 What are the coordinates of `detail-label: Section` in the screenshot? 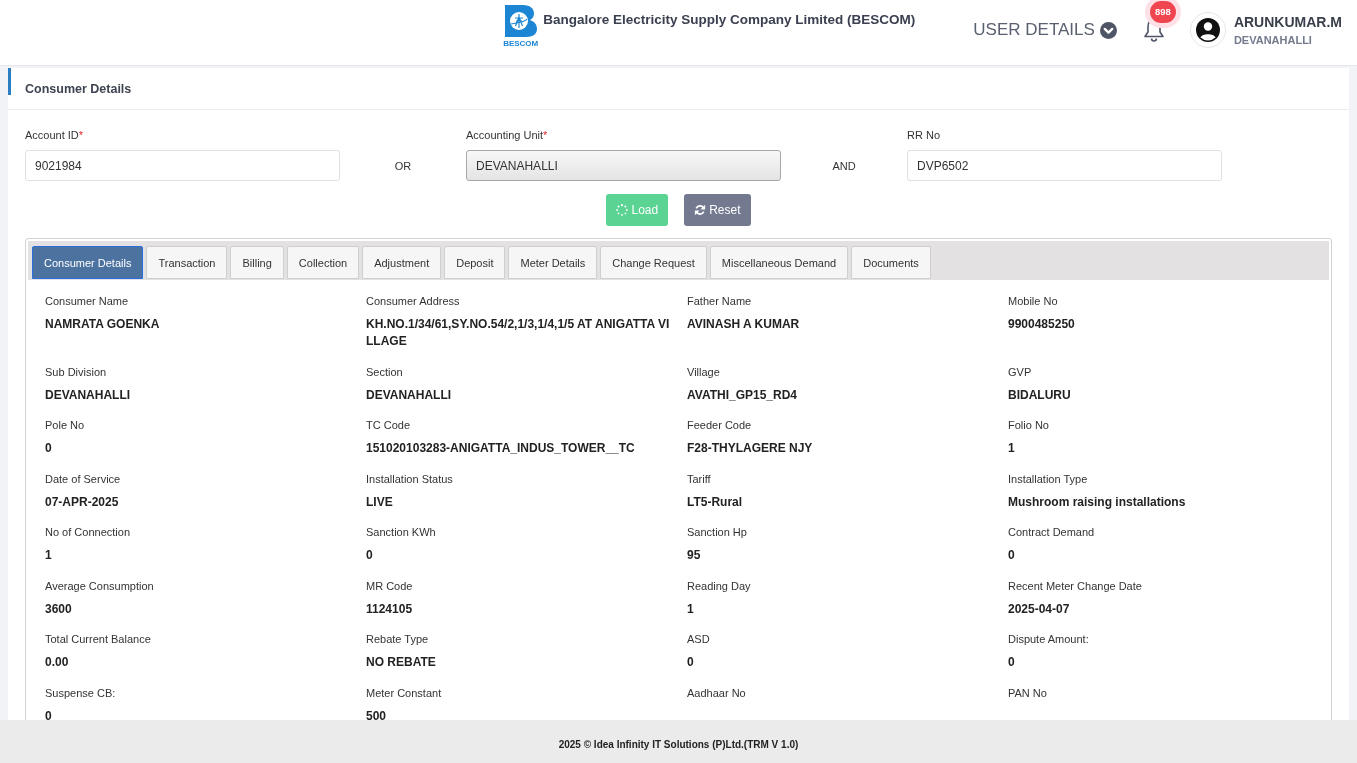 It's located at (385, 372).